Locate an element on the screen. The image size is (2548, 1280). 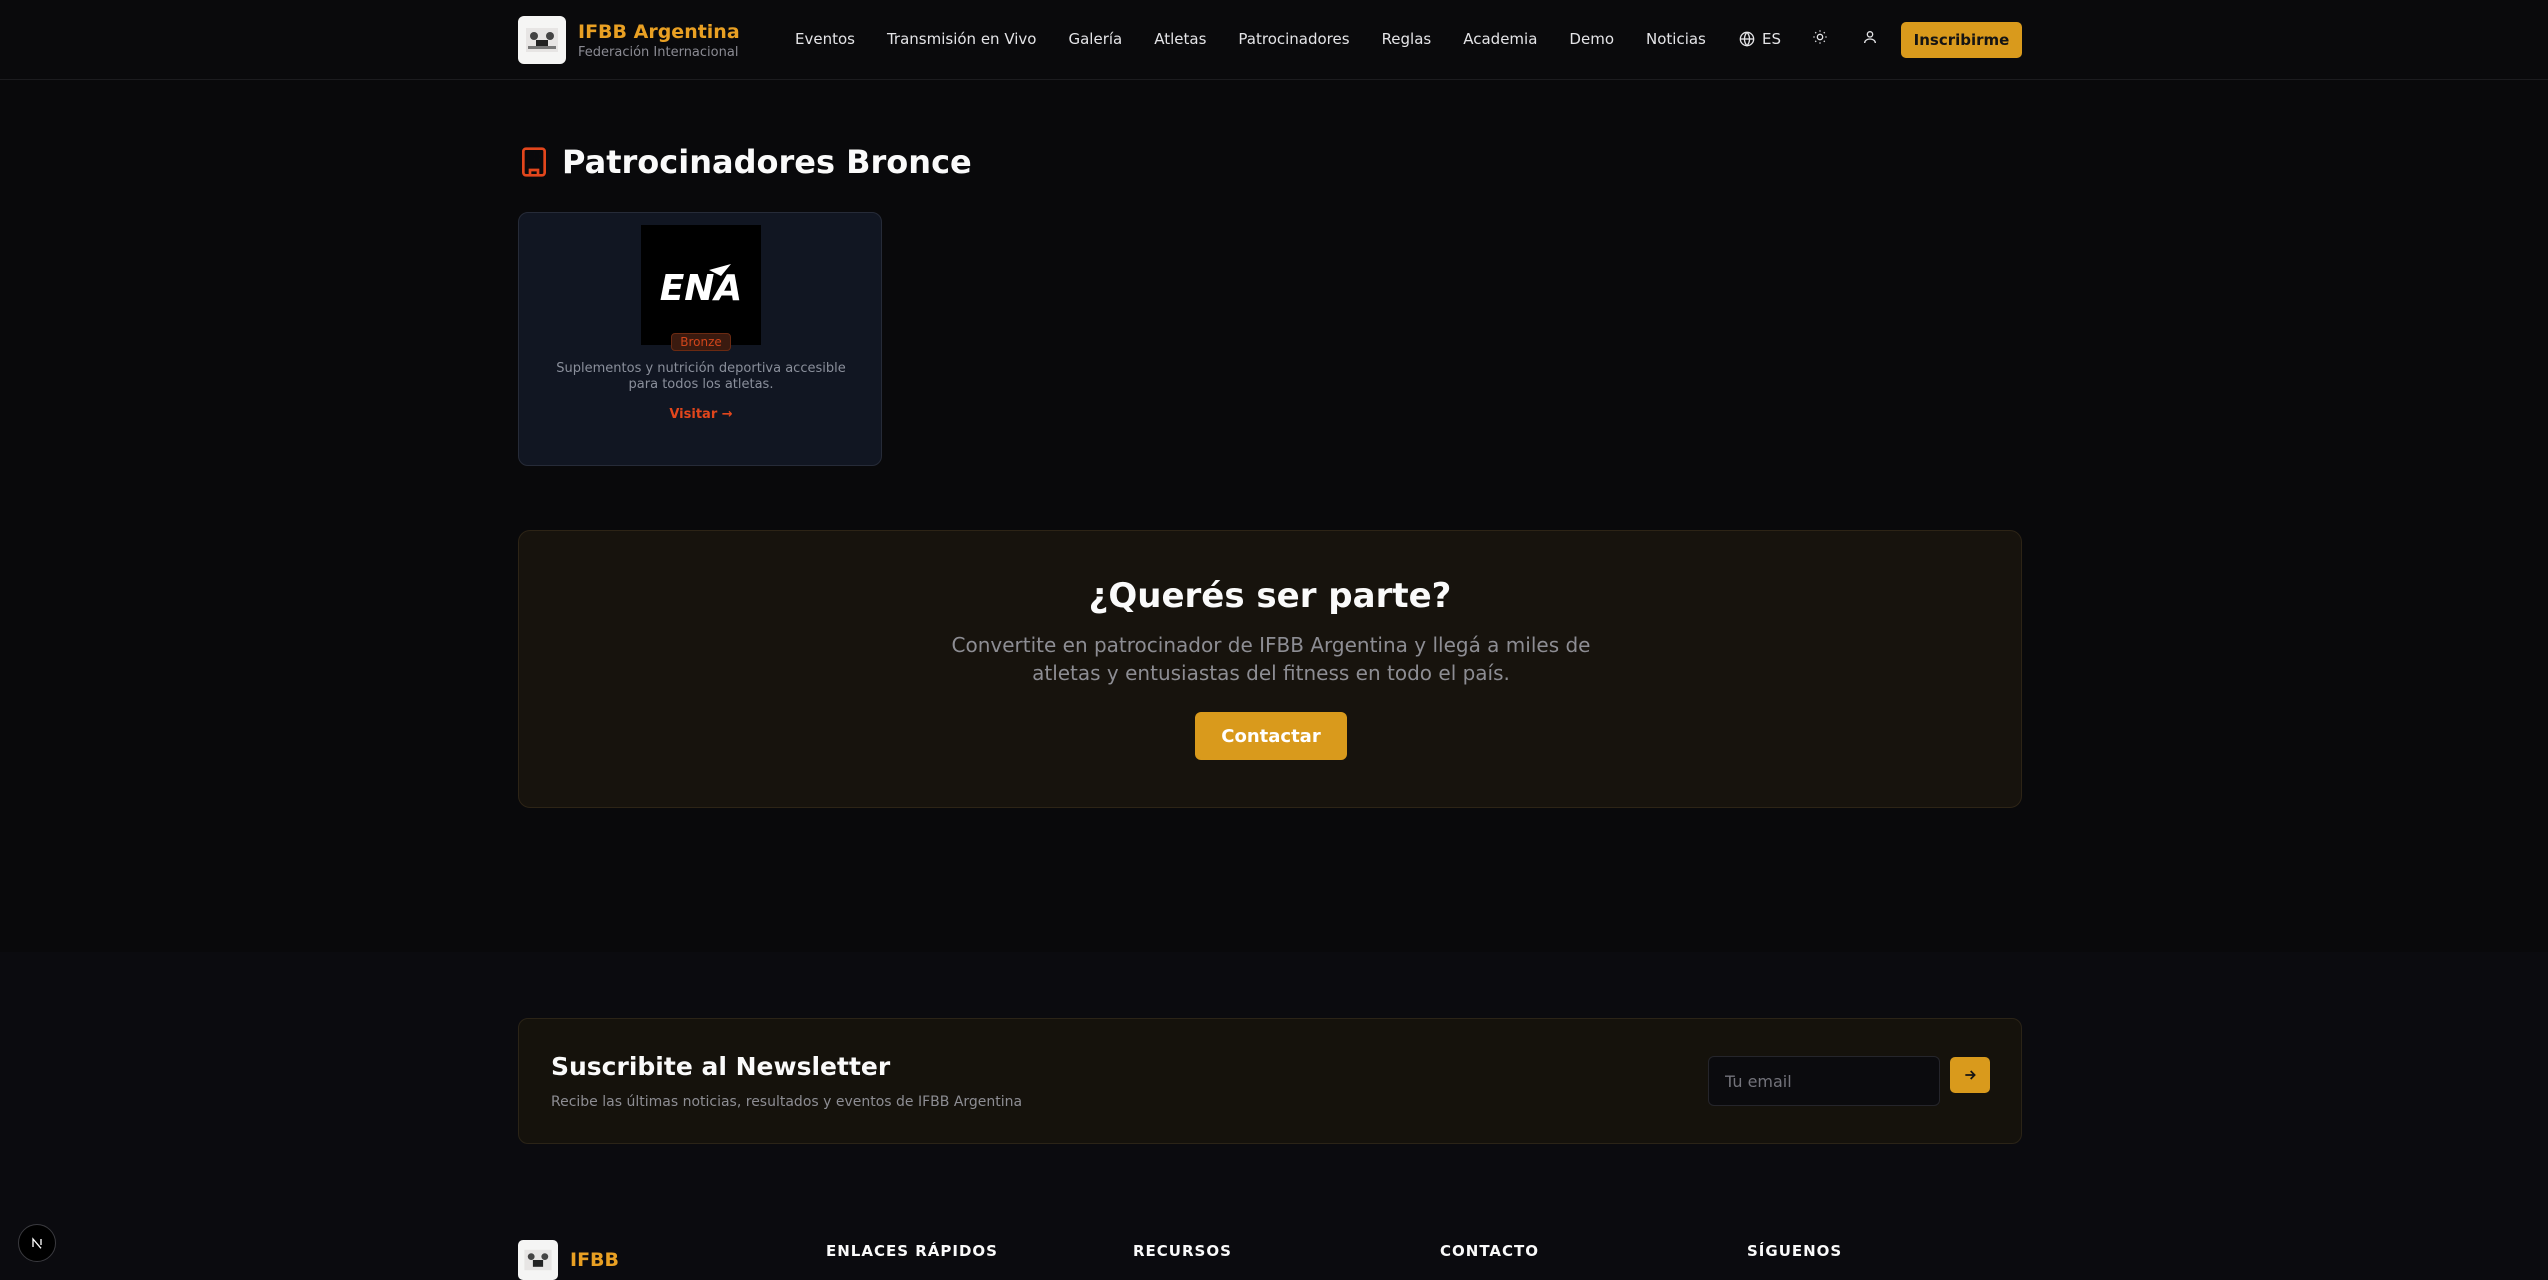
bronze-section-title: Patrocinadores Bronce is located at coordinates (767, 162).